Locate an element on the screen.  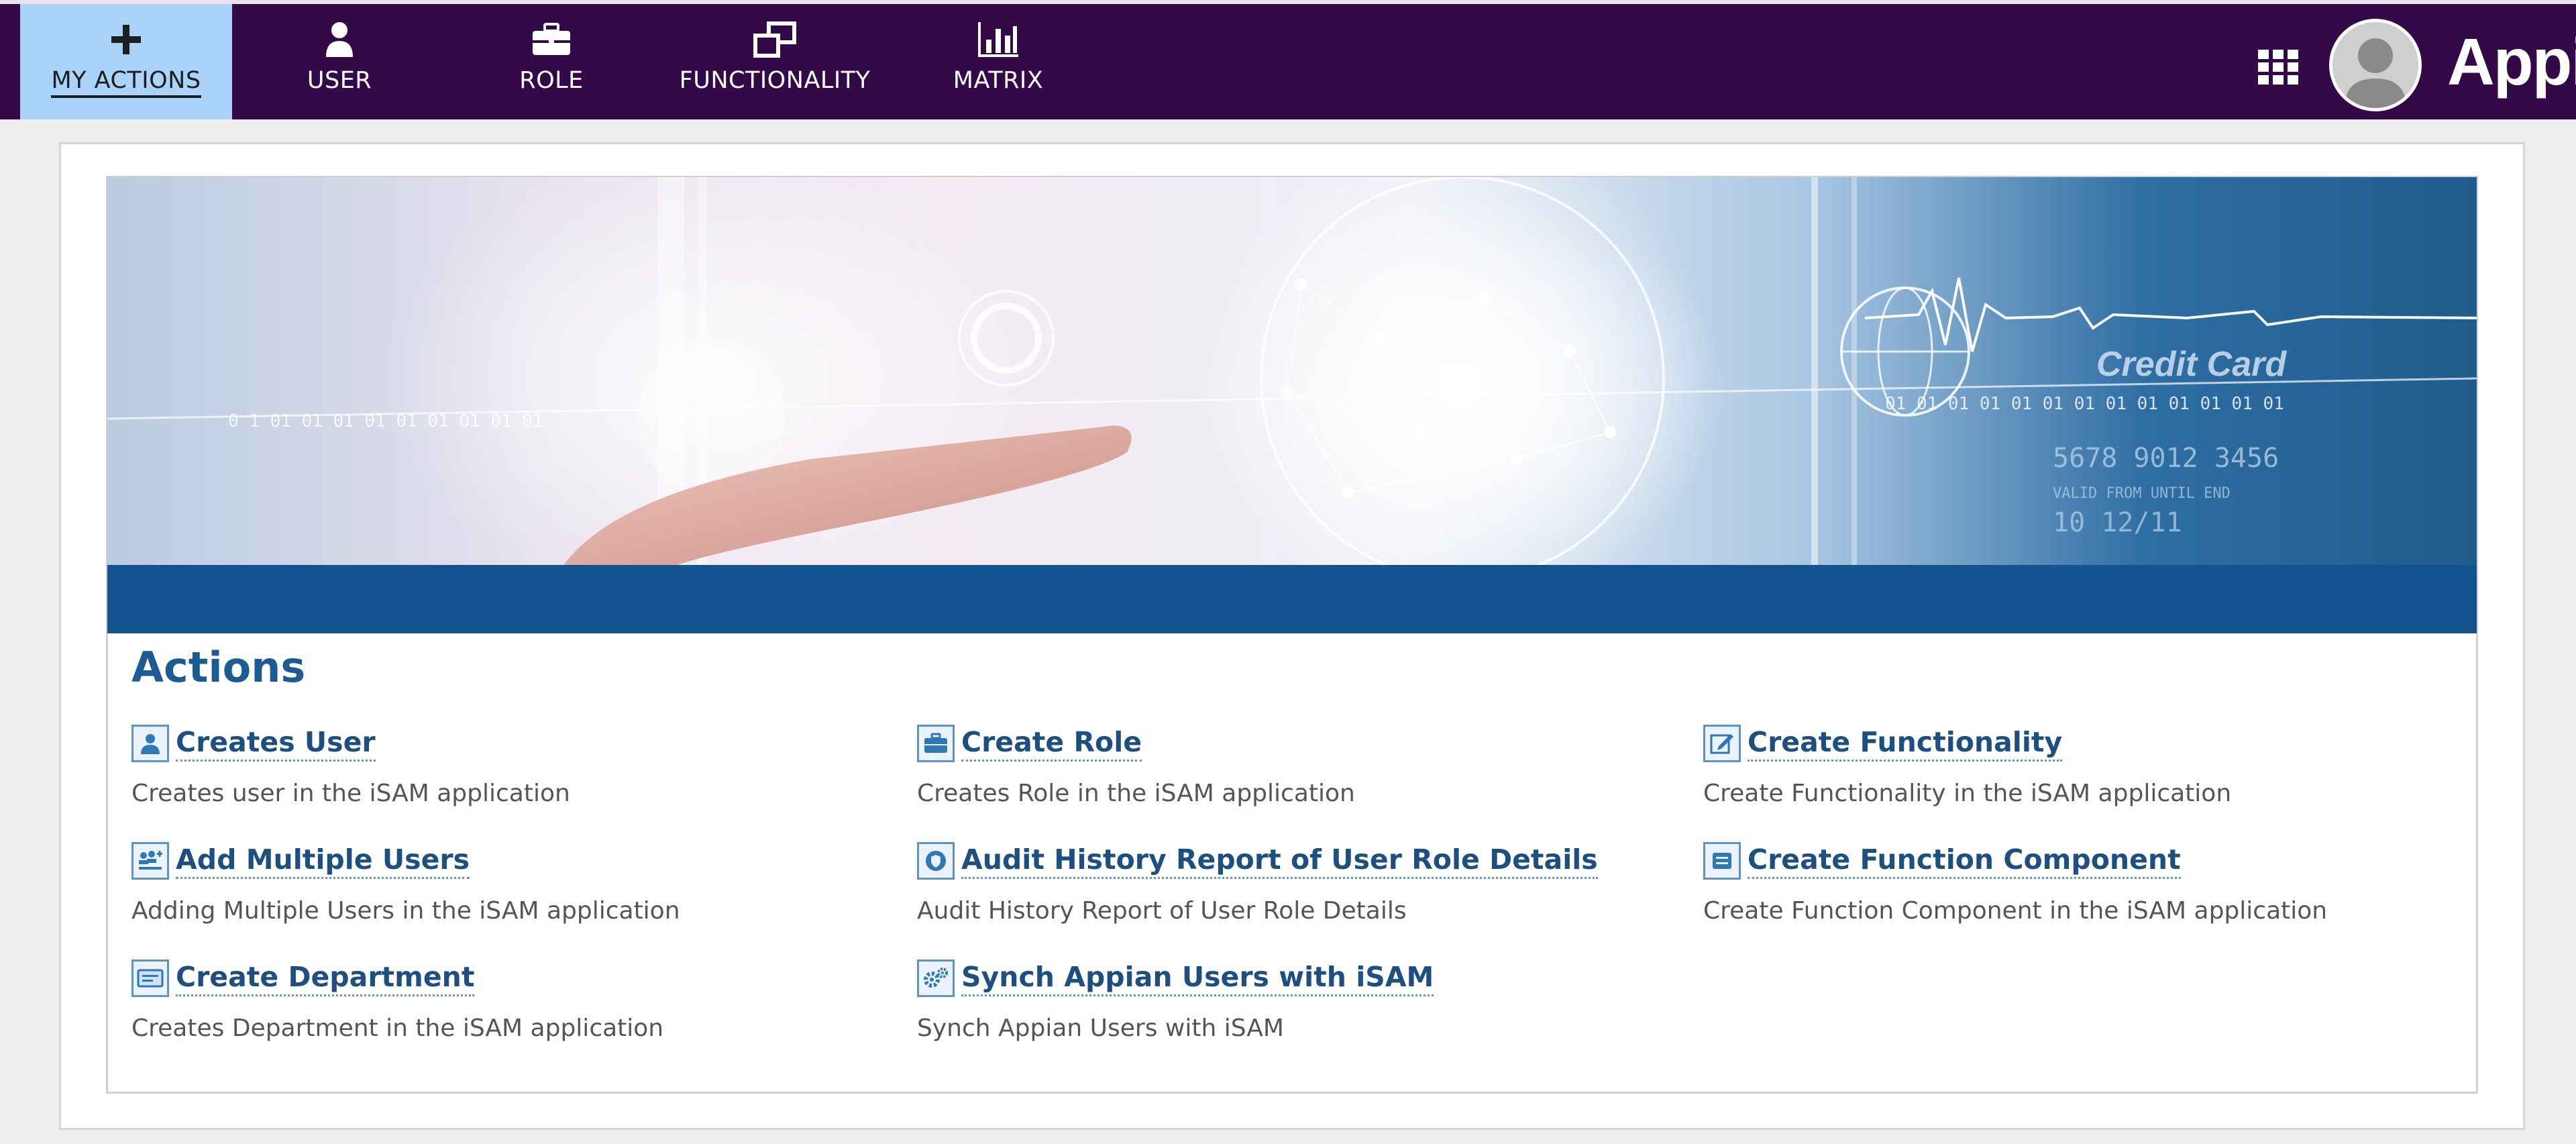
create-department-link: Create Department is located at coordinates (325, 979).